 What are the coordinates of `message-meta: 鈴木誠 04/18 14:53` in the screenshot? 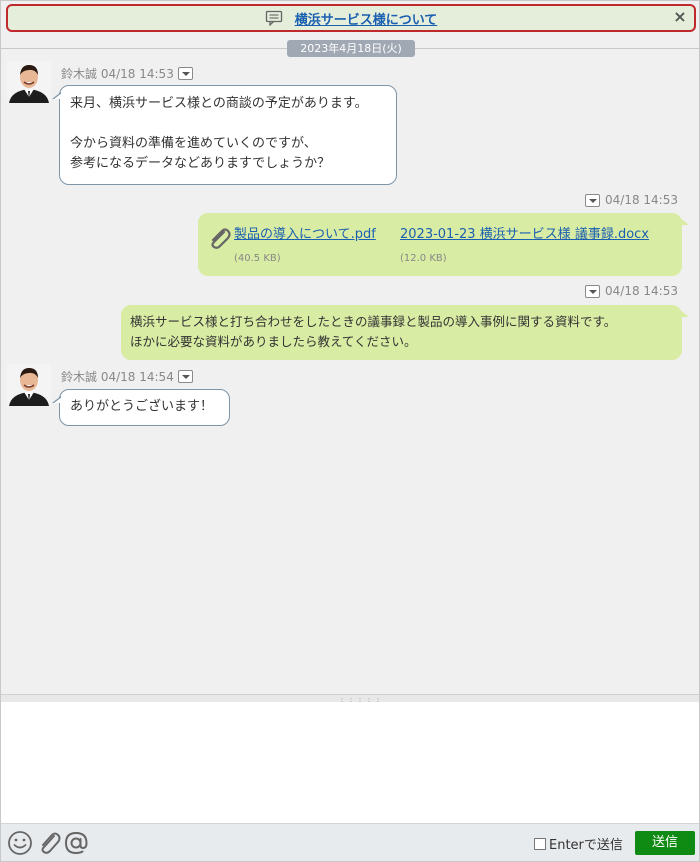 It's located at (127, 73).